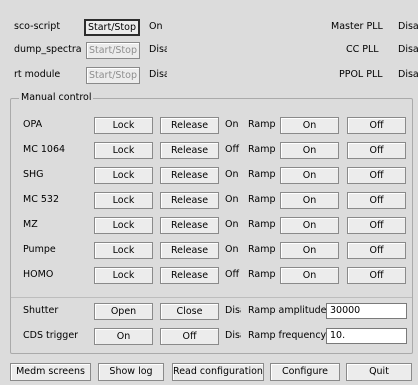 The image size is (418, 385). Describe the element at coordinates (287, 335) in the screenshot. I see `ramp-frequency-label: Ramp frequency` at that location.